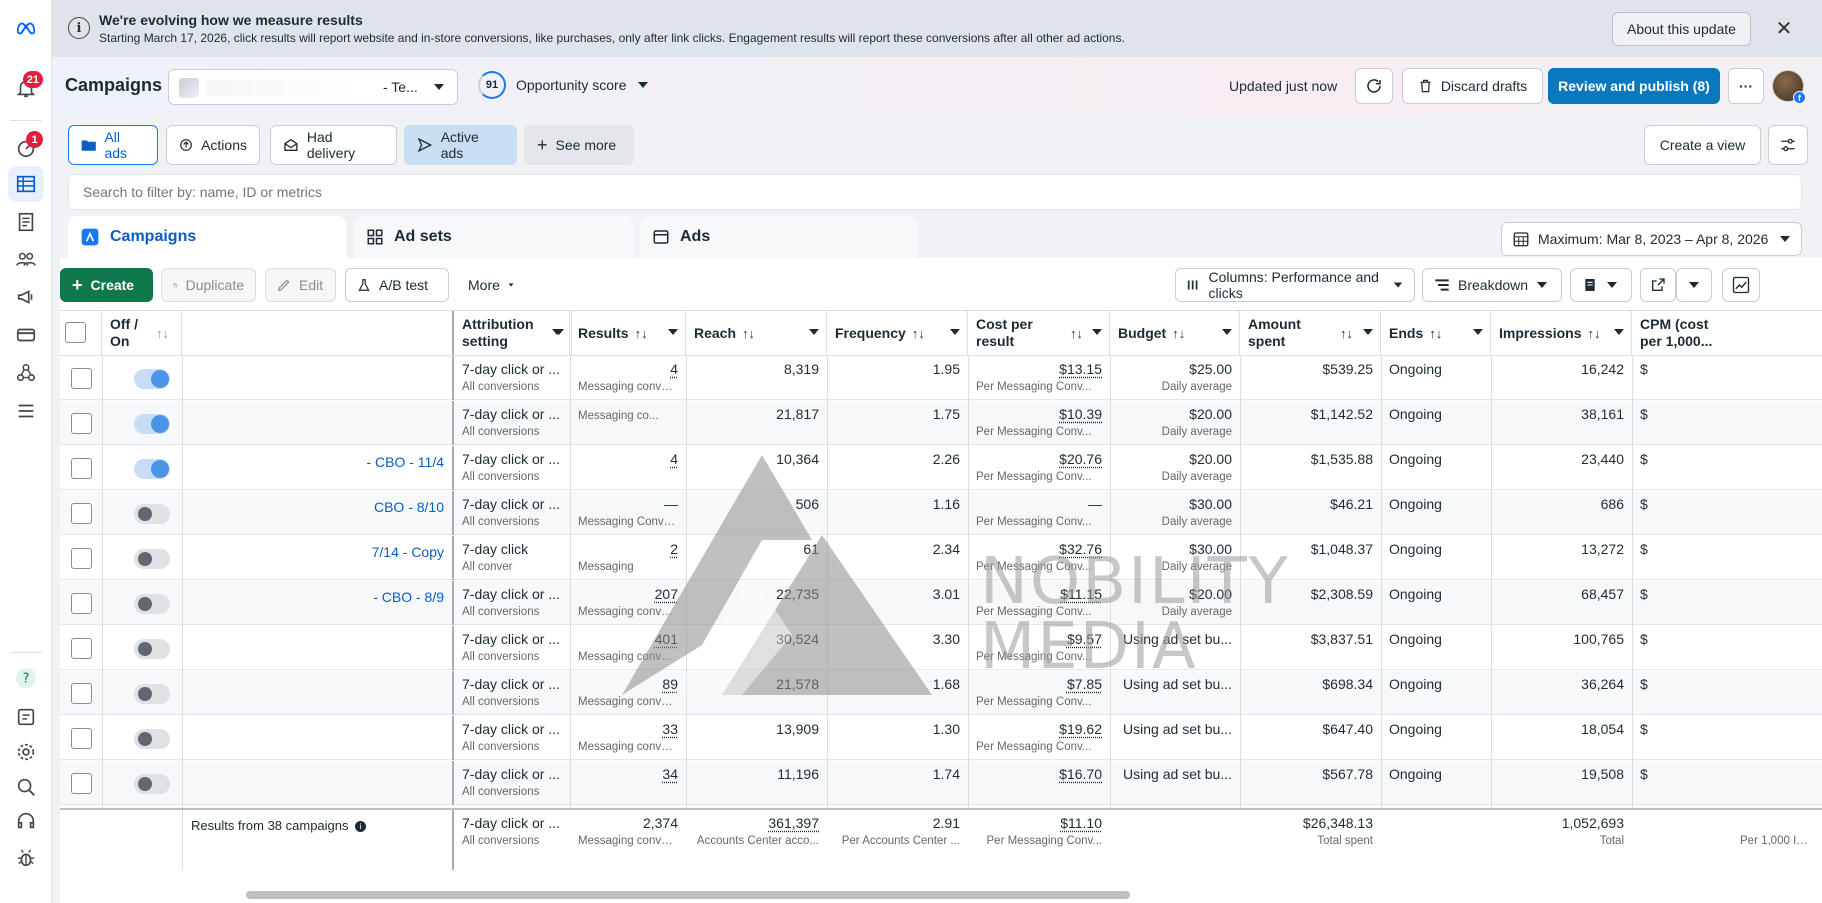  What do you see at coordinates (688, 895) in the screenshot?
I see `scrollbar-thumb` at bounding box center [688, 895].